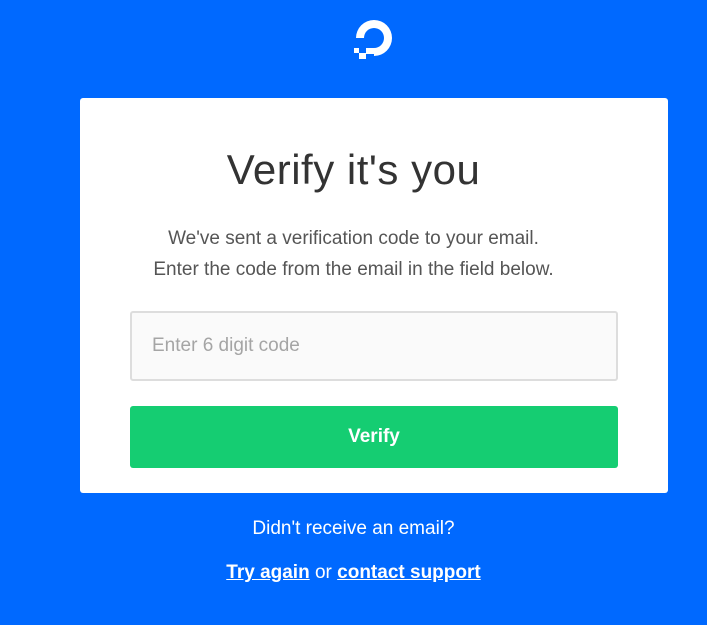  Describe the element at coordinates (374, 39) in the screenshot. I see `digitalocean-logo-icon` at that location.